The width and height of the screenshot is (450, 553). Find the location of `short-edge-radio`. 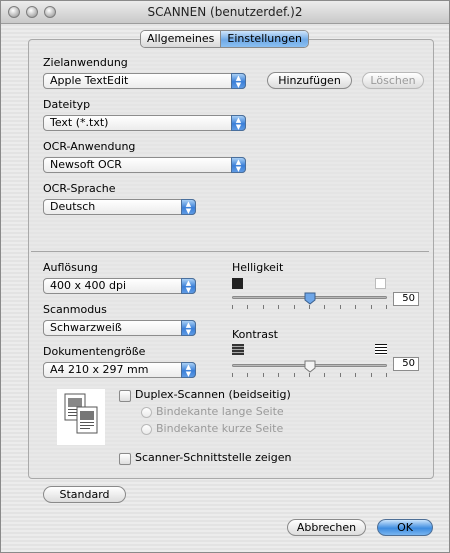

short-edge-radio is located at coordinates (146, 429).